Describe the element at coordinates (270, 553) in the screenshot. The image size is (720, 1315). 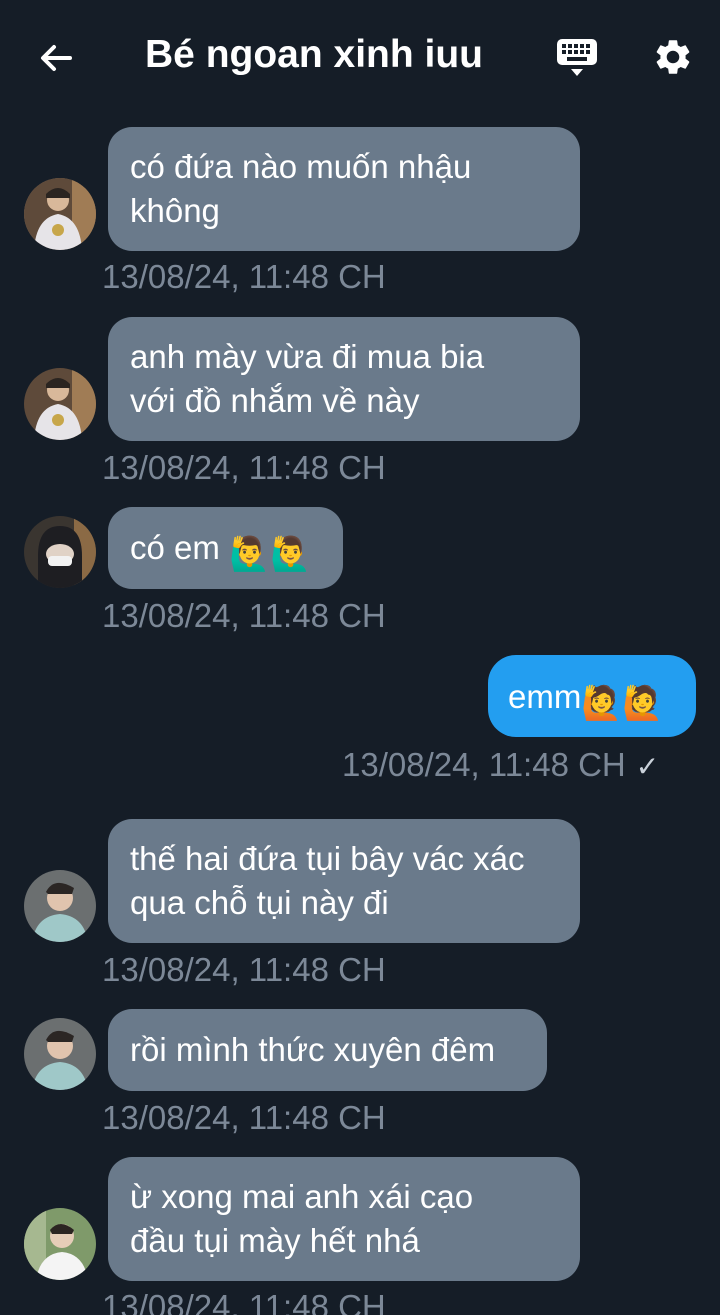
I see `raising-hand-emoji-icon: 🙋‍♂️🙋‍♂️` at that location.